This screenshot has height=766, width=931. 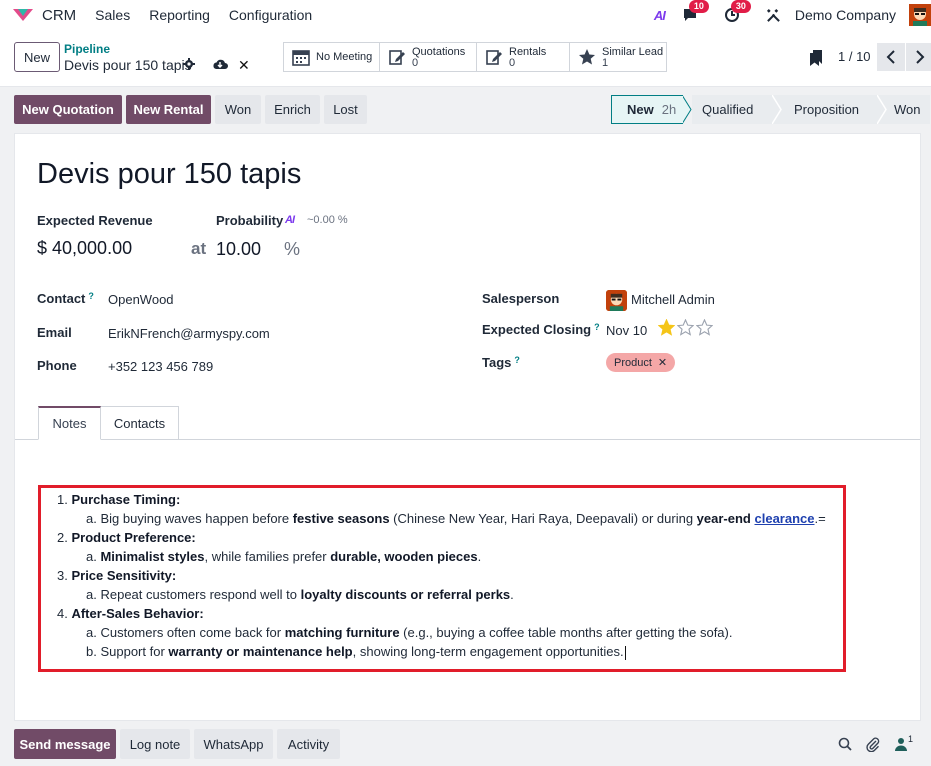 I want to click on bookmarks-icon, so click(x=816, y=58).